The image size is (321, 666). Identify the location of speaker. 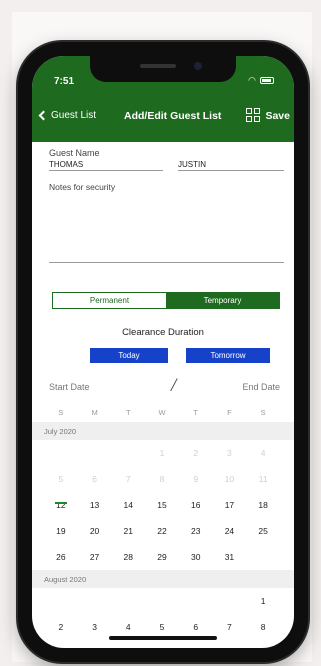
(158, 66).